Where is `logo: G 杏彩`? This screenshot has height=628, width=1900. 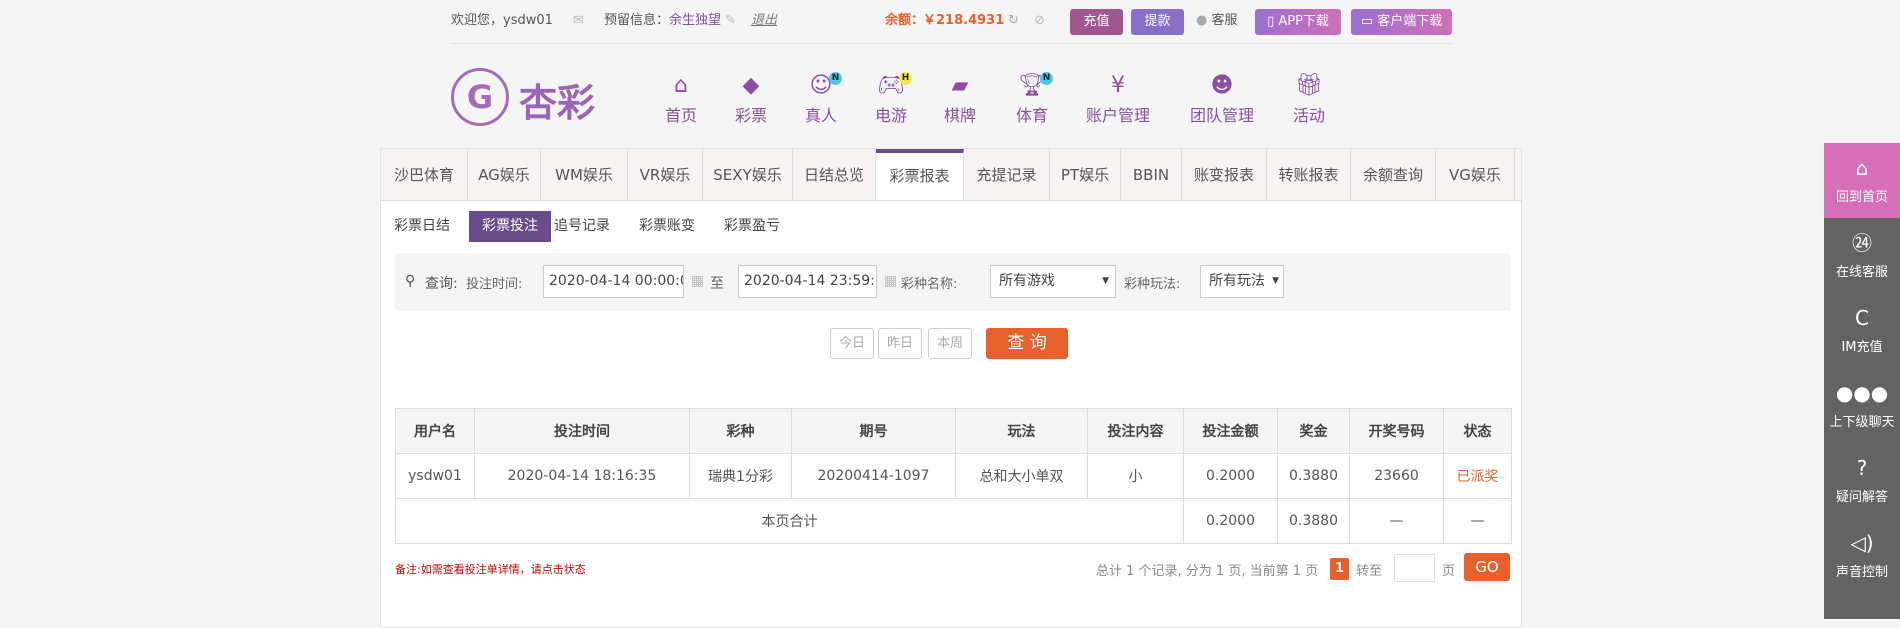 logo: G 杏彩 is located at coordinates (528, 99).